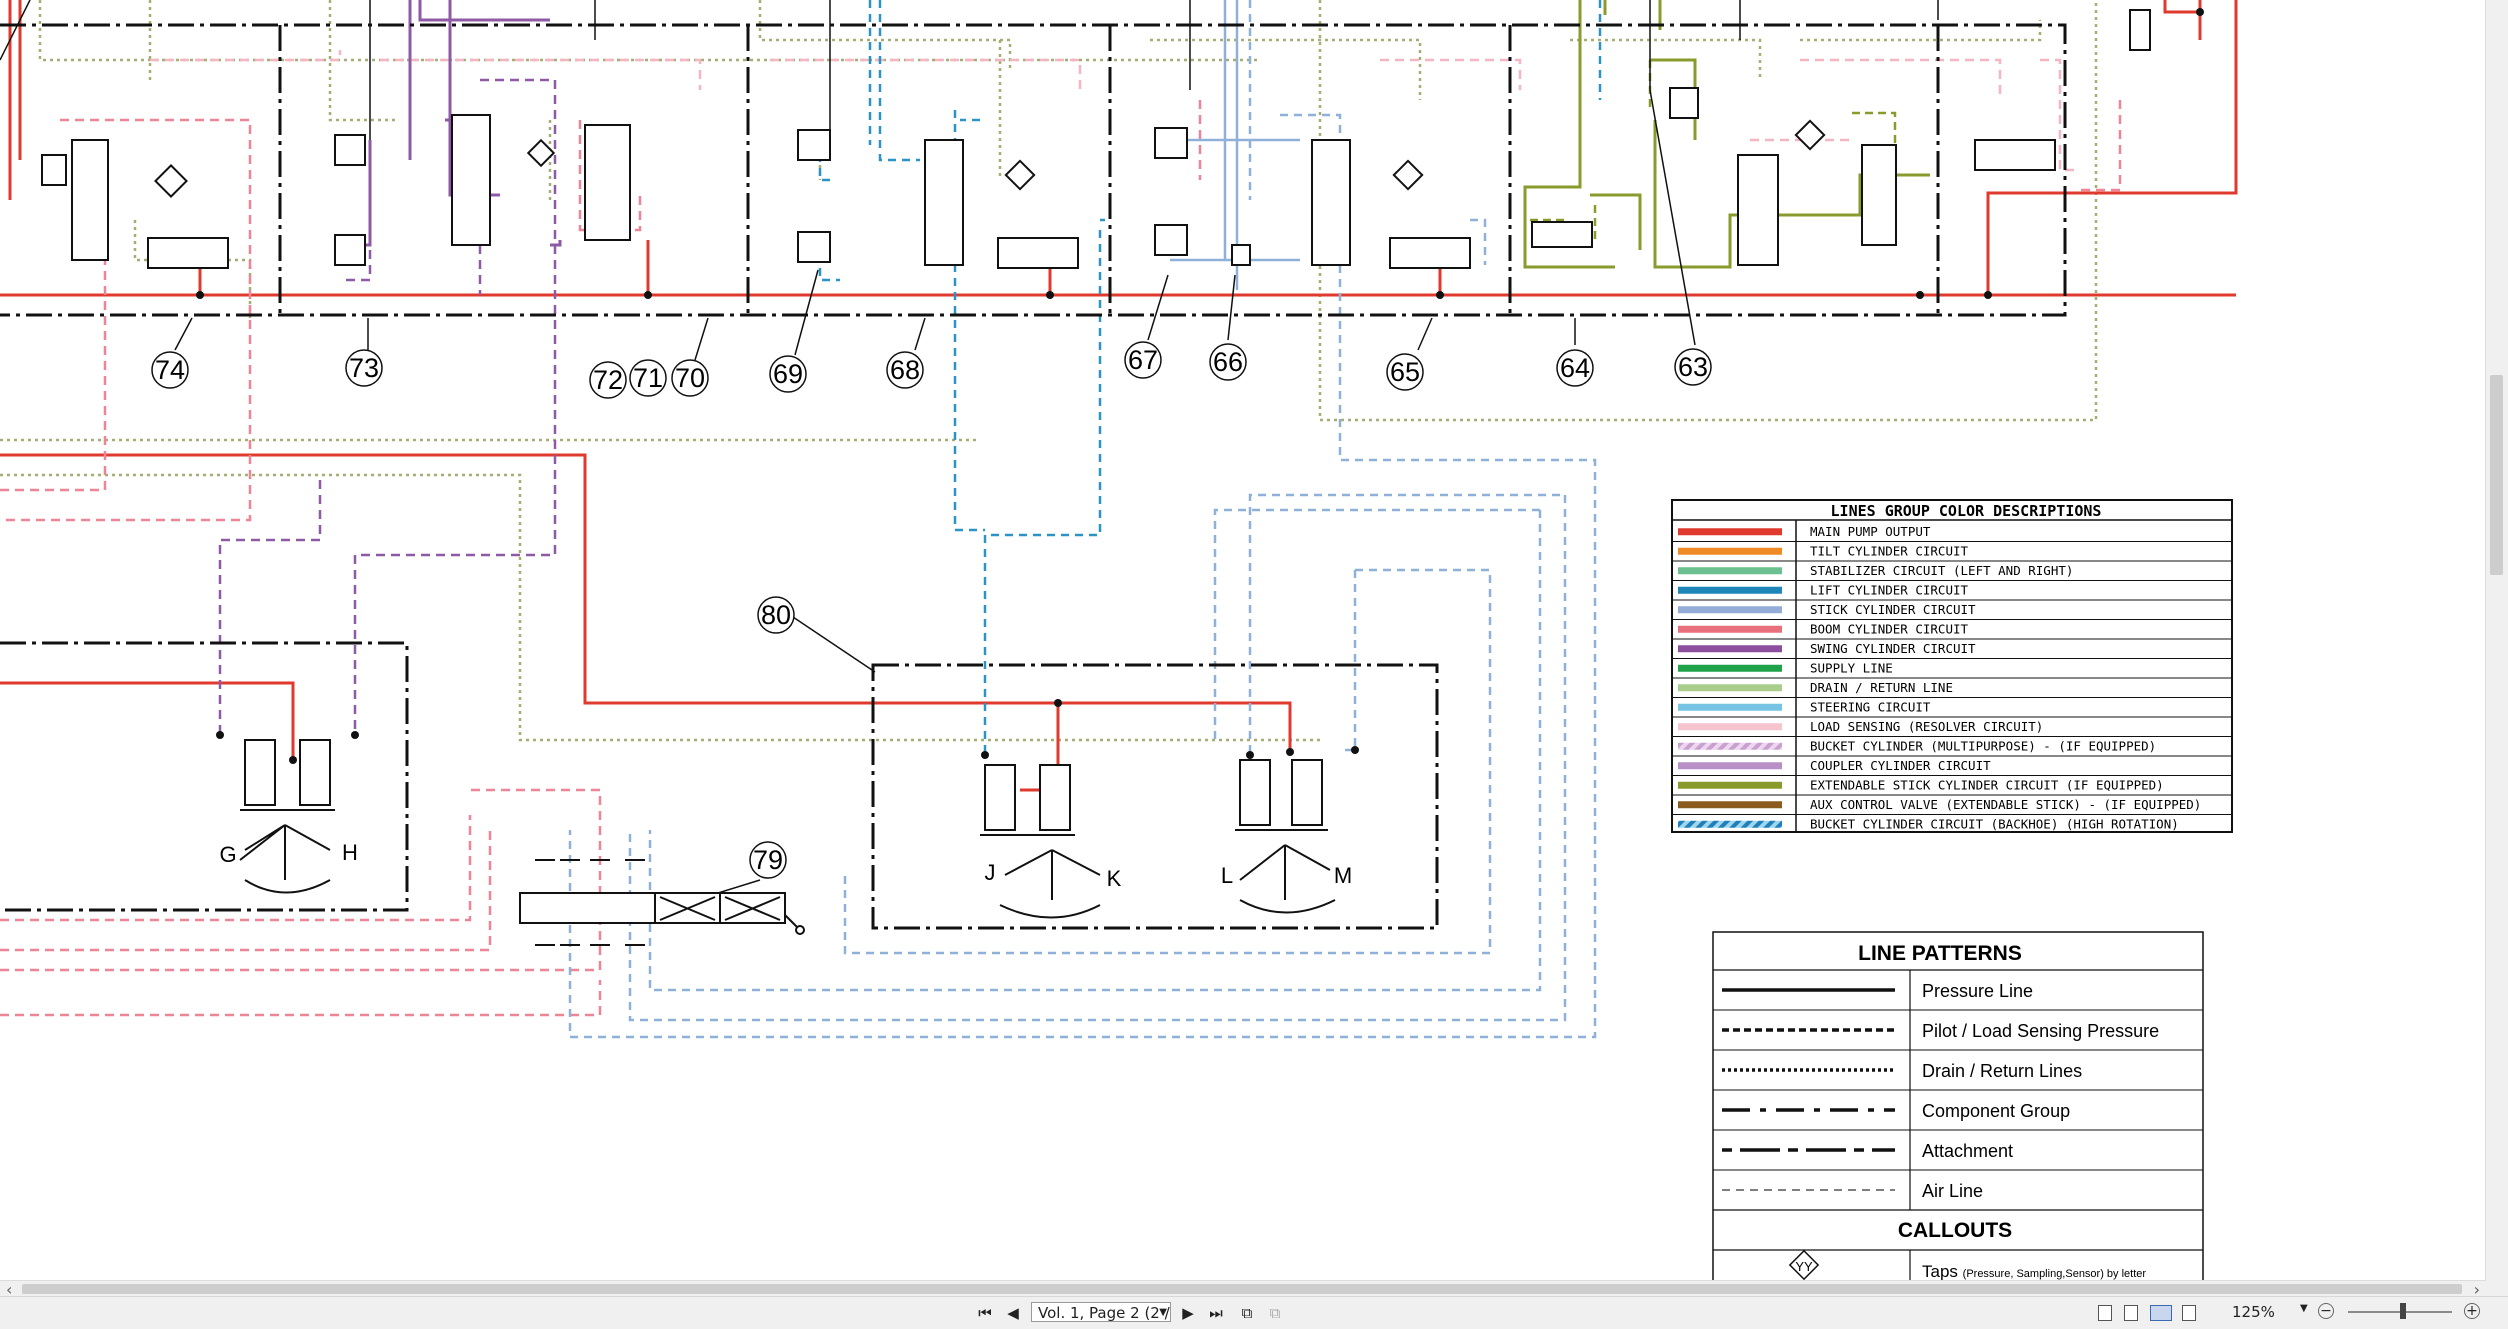 The image size is (2508, 1329). What do you see at coordinates (2496, 475) in the screenshot?
I see `vertical-scroll-thumb` at bounding box center [2496, 475].